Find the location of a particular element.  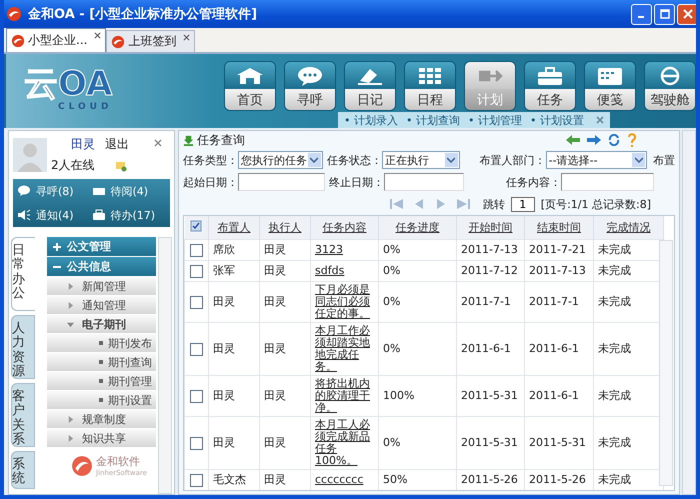

dropdown: 您执行的任务 is located at coordinates (280, 160).